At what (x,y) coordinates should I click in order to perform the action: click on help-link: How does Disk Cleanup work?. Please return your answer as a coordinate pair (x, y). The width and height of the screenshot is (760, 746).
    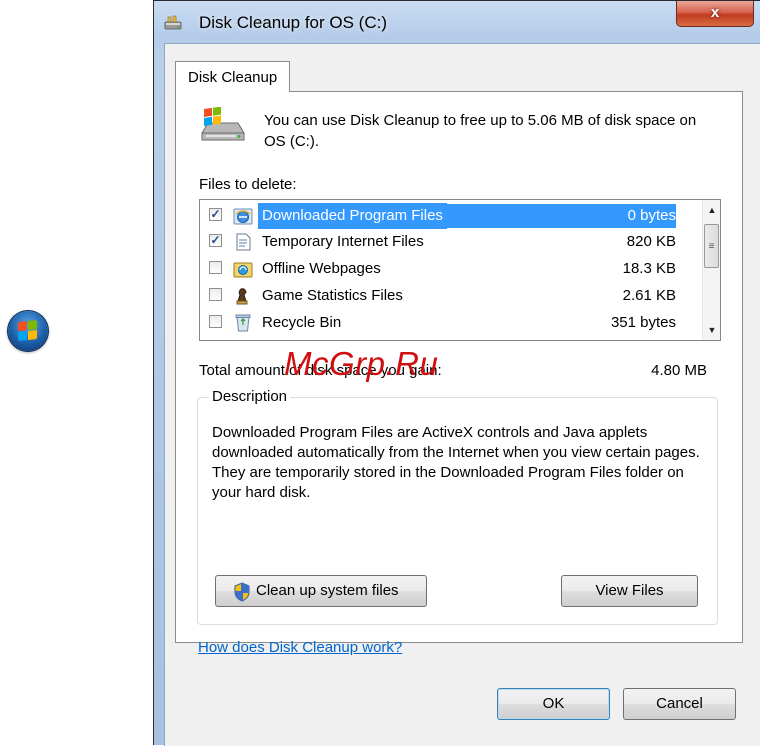
    Looking at the image, I should click on (300, 647).